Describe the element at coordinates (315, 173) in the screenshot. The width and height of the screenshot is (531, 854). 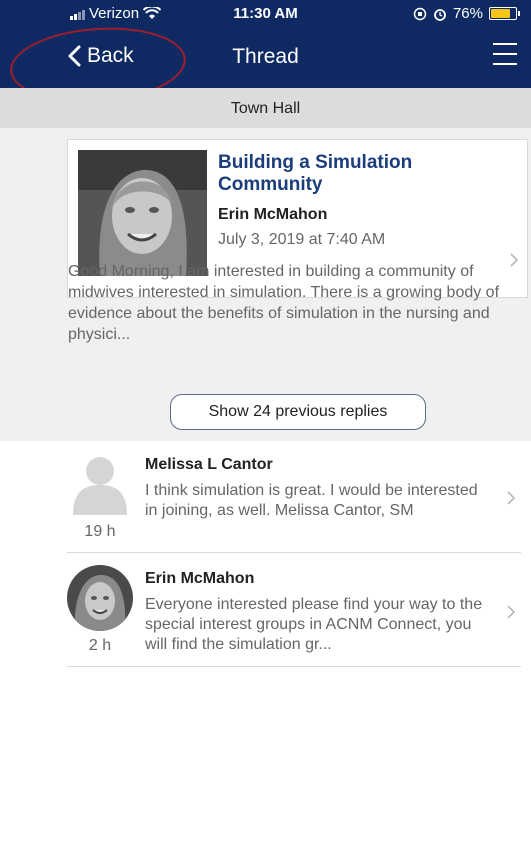
I see `thread-title: Building a Simulation Community` at that location.